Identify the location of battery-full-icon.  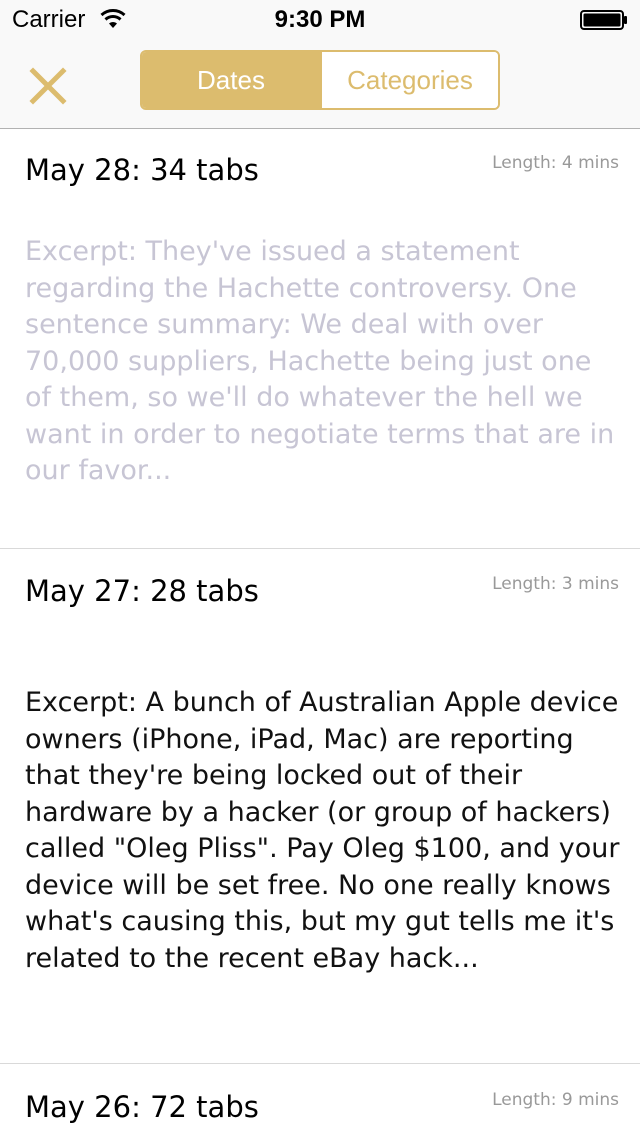
(604, 20).